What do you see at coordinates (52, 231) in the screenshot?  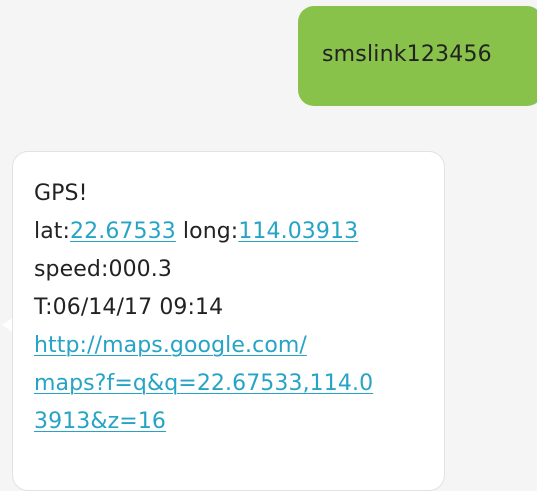 I see `lat-label: lat:` at bounding box center [52, 231].